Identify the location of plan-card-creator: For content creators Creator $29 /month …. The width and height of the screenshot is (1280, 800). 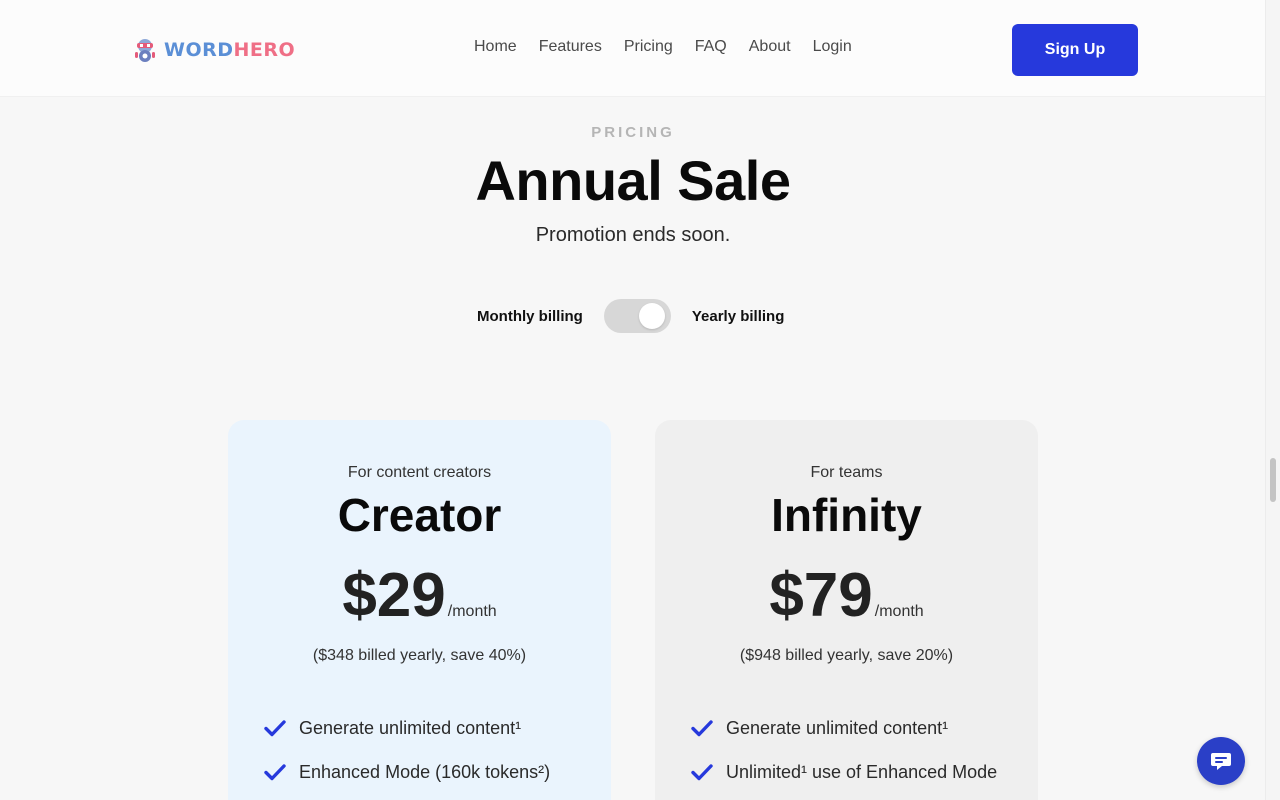
(419, 610).